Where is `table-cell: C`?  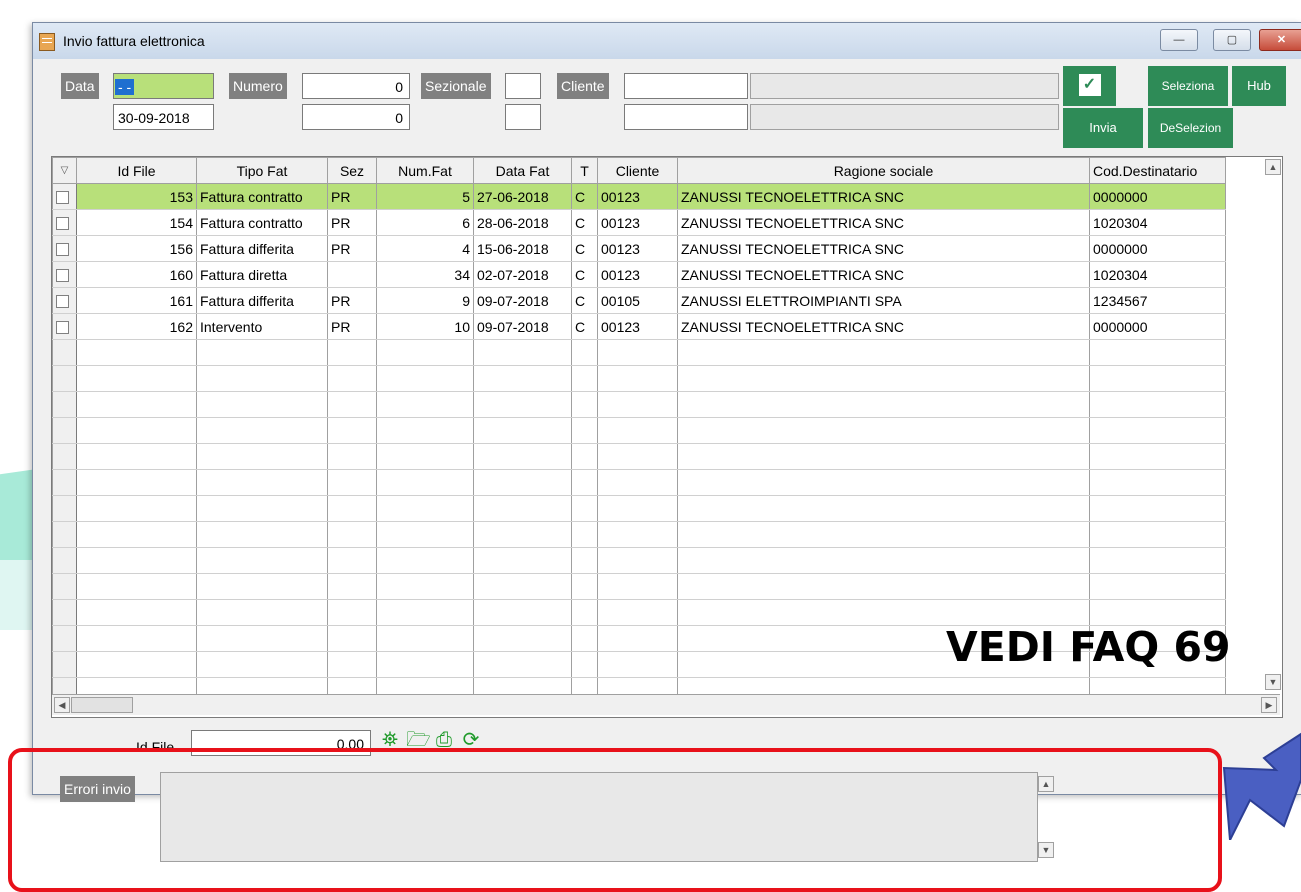
table-cell: C is located at coordinates (584, 300).